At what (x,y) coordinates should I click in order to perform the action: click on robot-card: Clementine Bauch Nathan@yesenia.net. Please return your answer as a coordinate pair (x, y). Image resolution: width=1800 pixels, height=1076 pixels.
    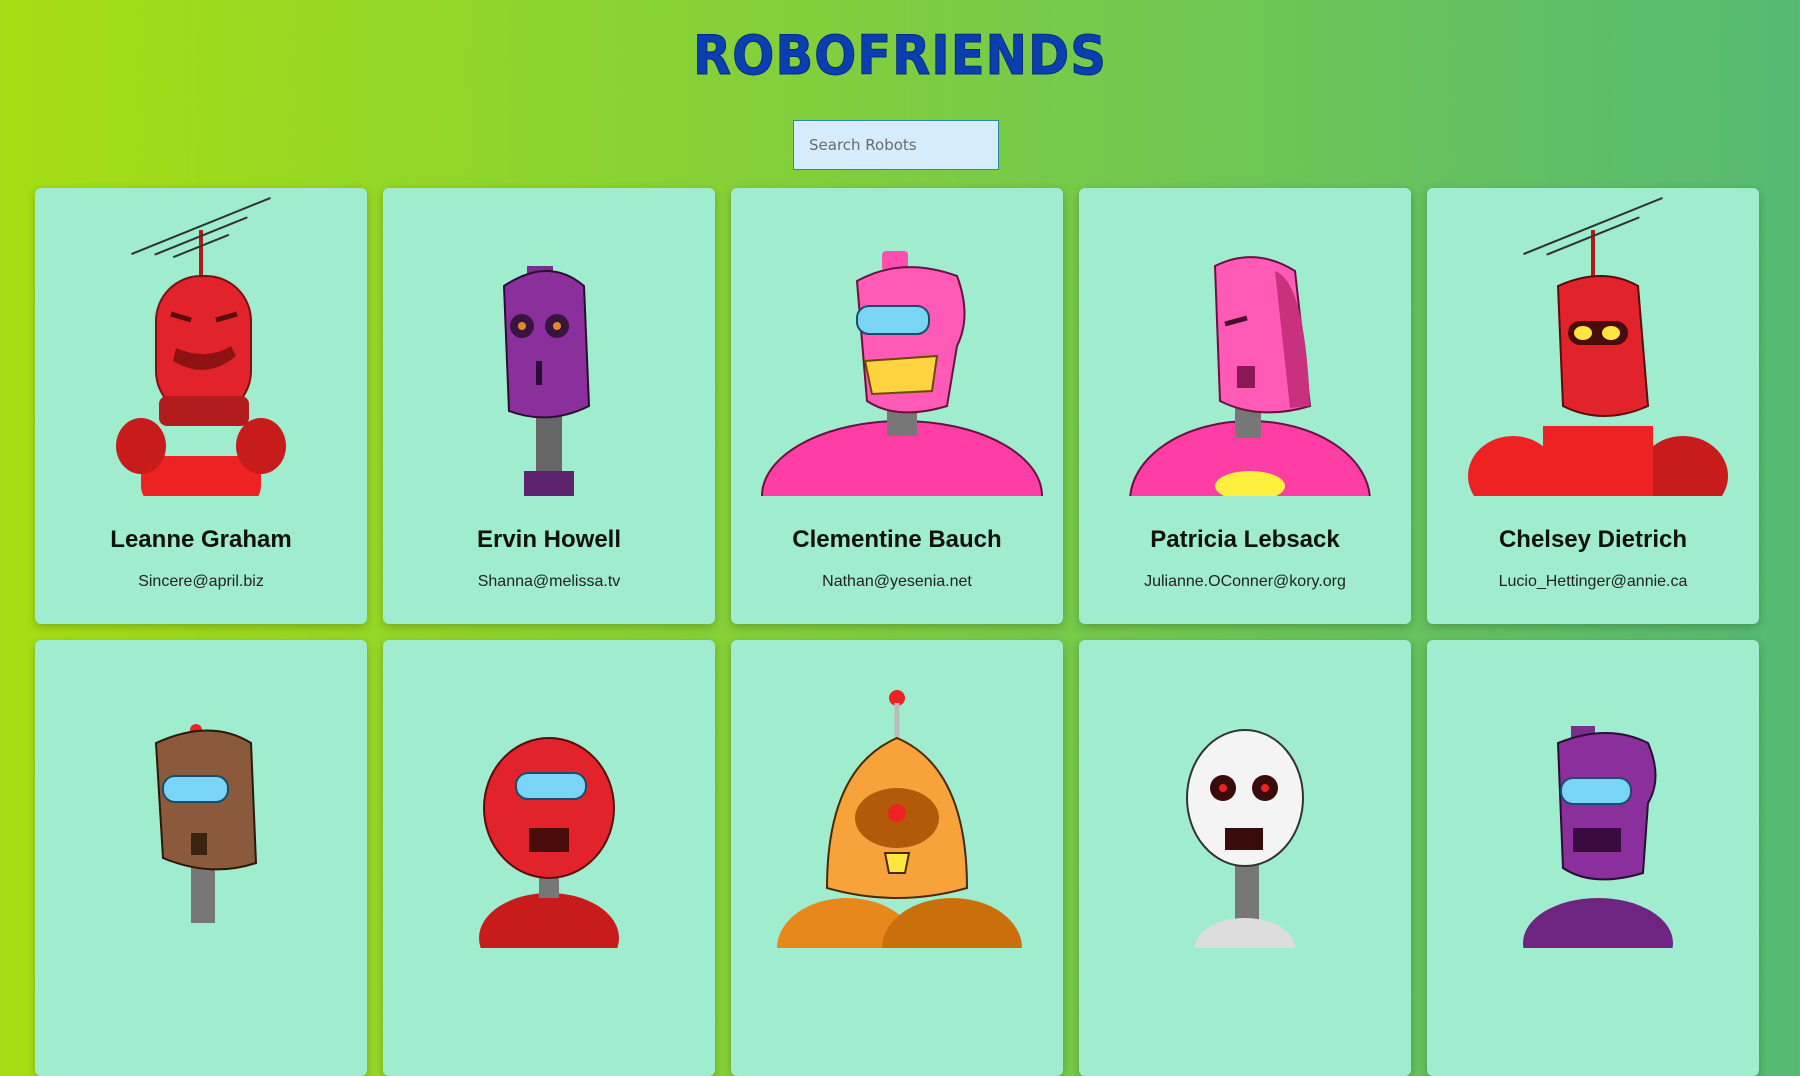
    Looking at the image, I should click on (897, 406).